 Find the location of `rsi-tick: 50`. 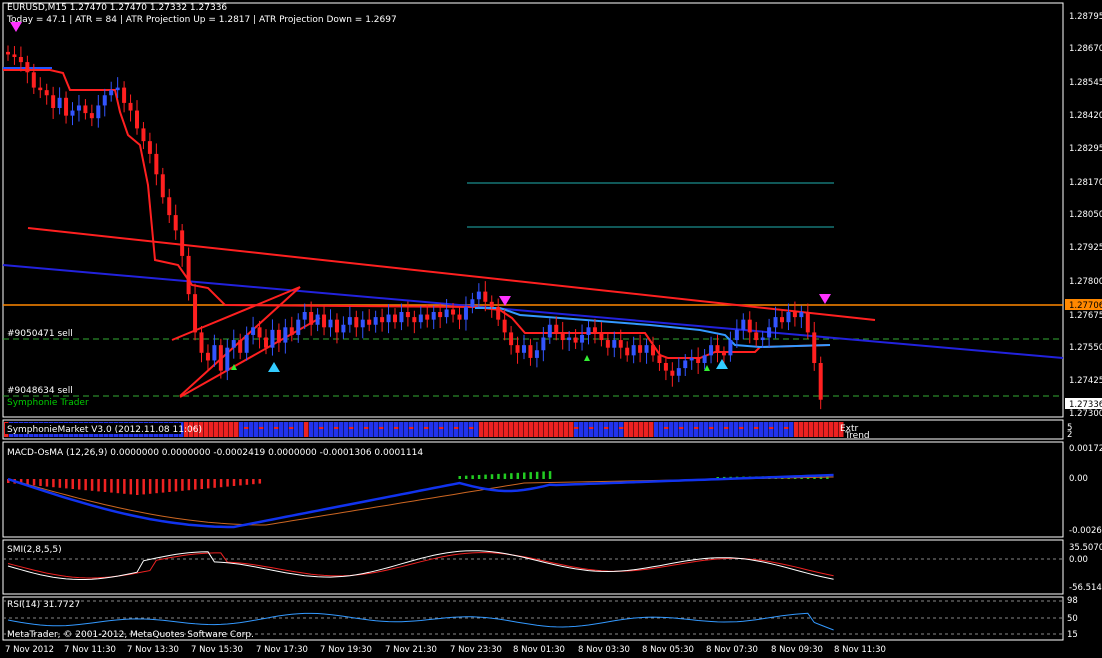

rsi-tick: 50 is located at coordinates (1072, 619).